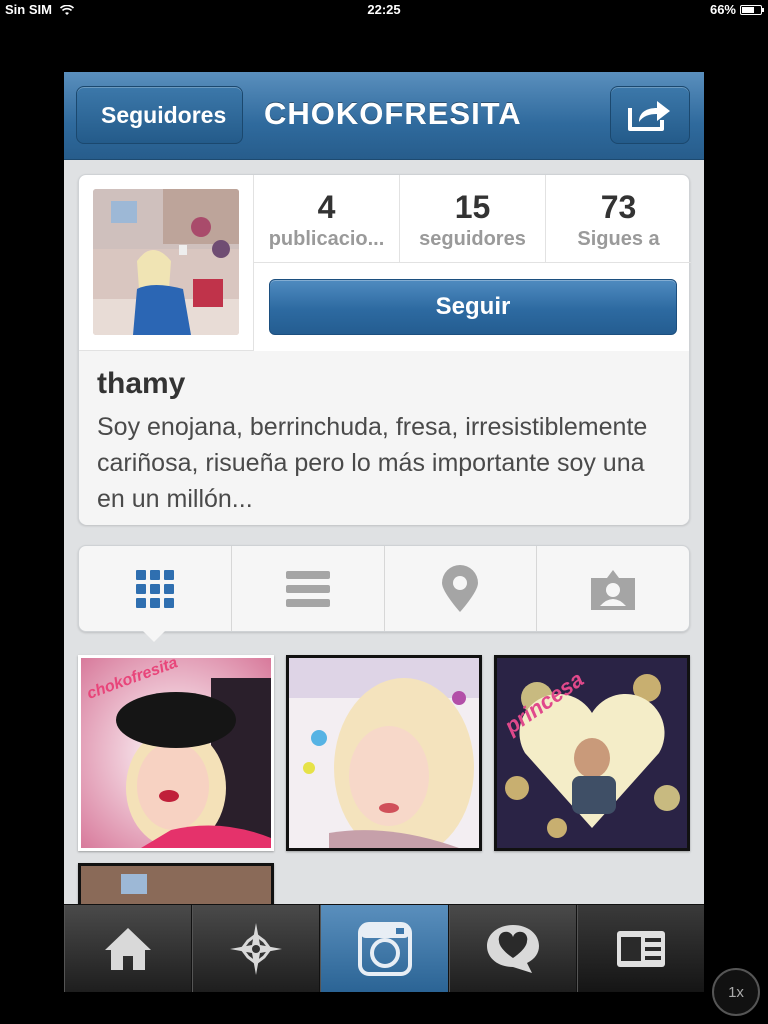  Describe the element at coordinates (618, 207) in the screenshot. I see `stat-number: 73` at that location.